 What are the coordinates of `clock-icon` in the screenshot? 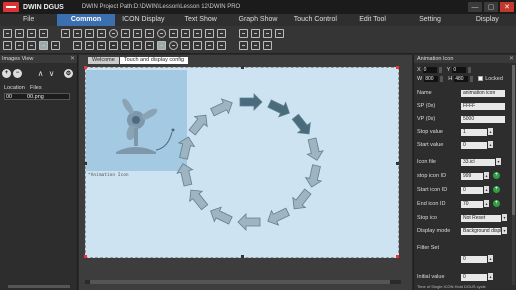 It's located at (161, 33).